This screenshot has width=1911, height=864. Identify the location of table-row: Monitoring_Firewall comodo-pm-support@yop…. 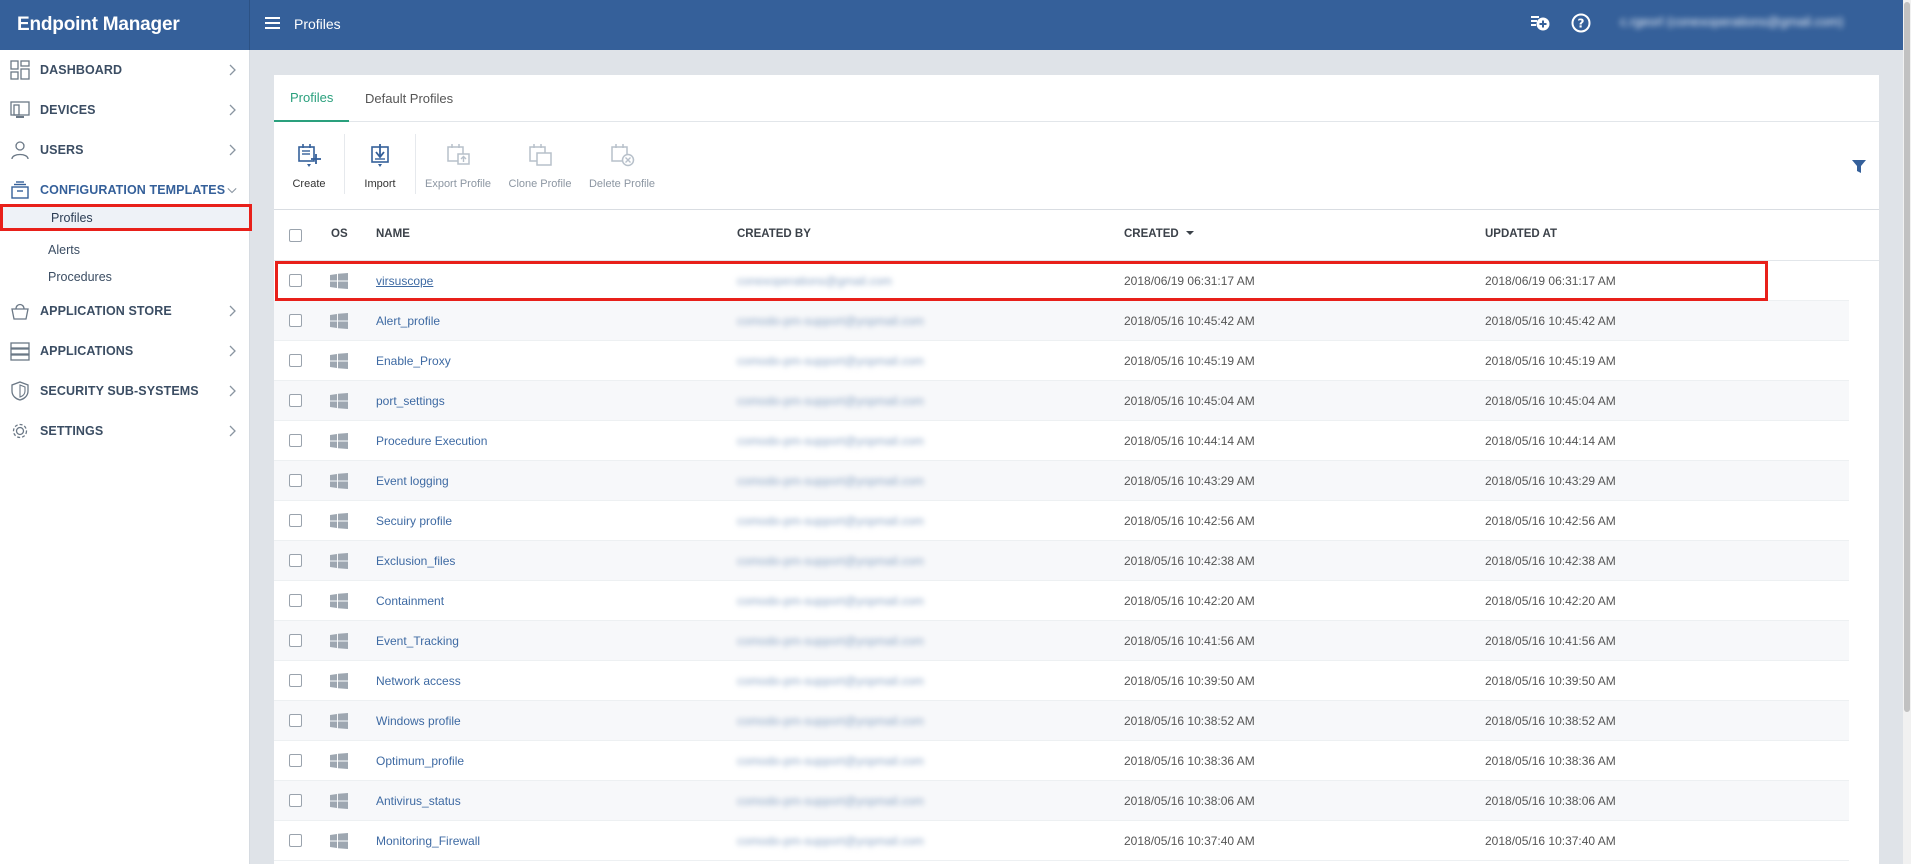
(1061, 841).